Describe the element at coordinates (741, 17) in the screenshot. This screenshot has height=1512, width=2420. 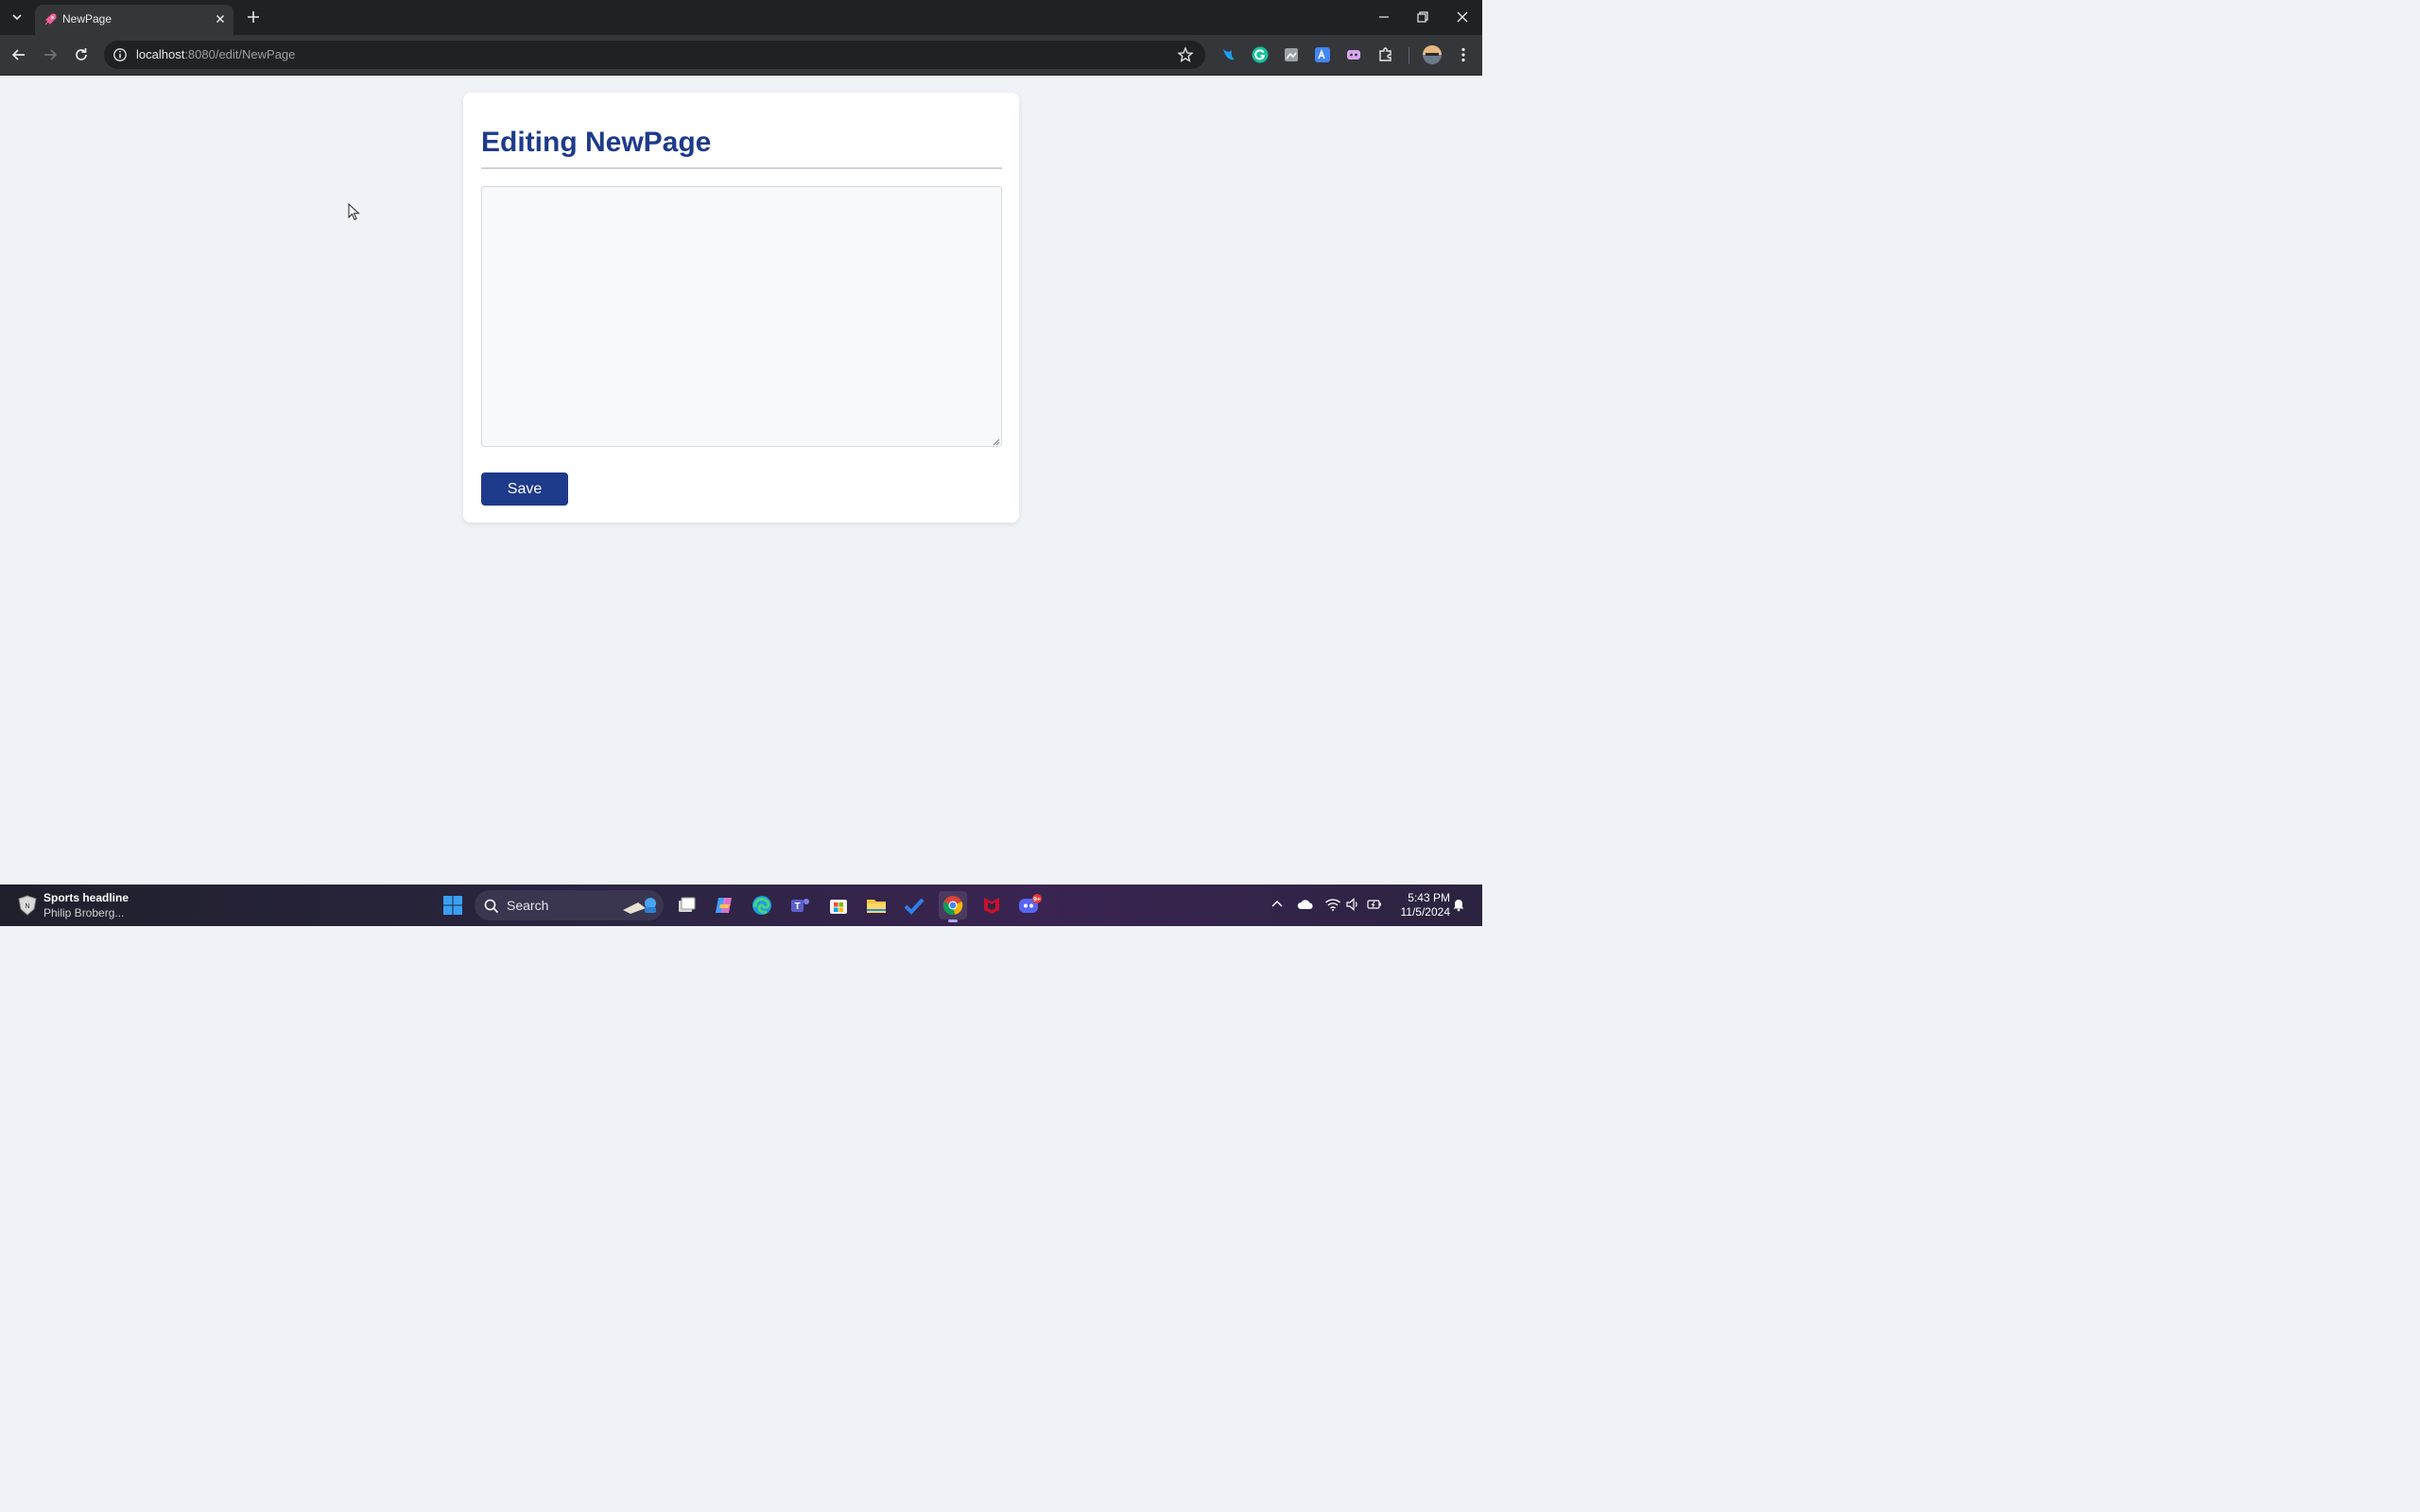
I see `tab-strip: NewPage` at that location.